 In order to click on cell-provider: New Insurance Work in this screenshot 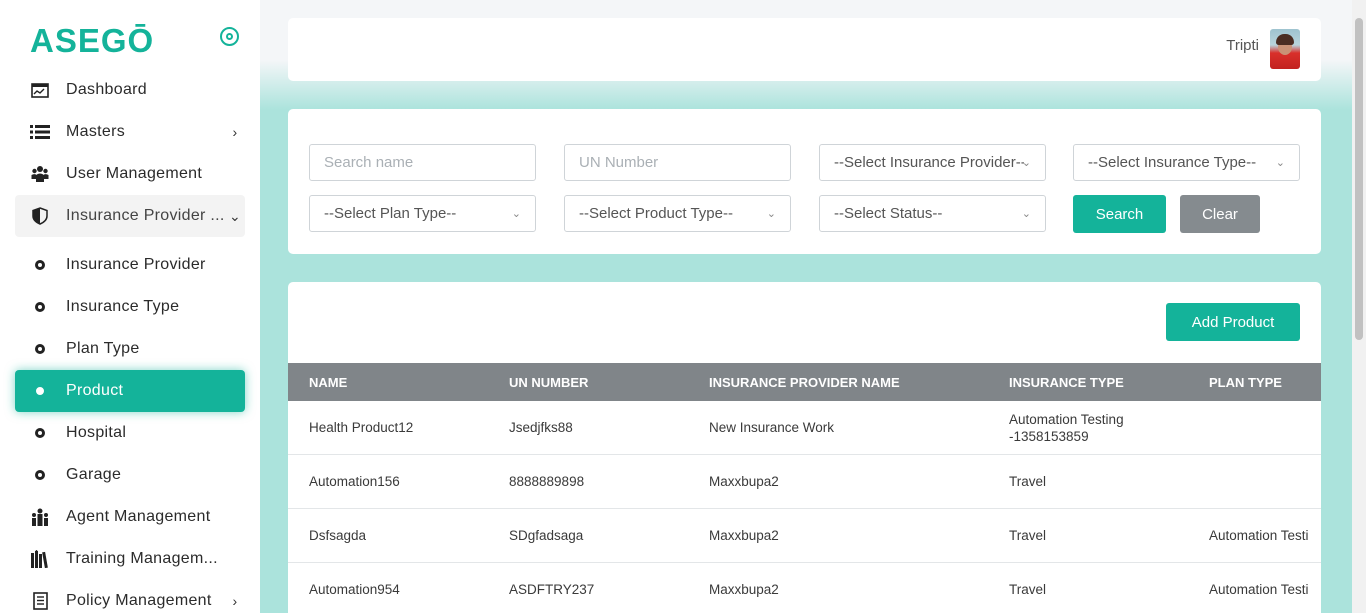, I will do `click(772, 427)`.